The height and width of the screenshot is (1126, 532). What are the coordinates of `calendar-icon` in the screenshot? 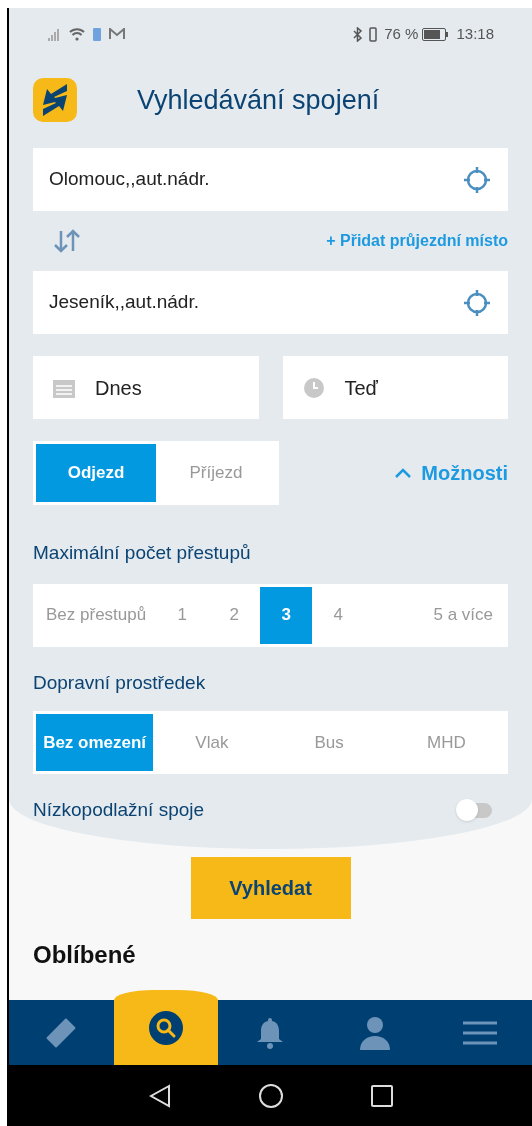 It's located at (64, 387).